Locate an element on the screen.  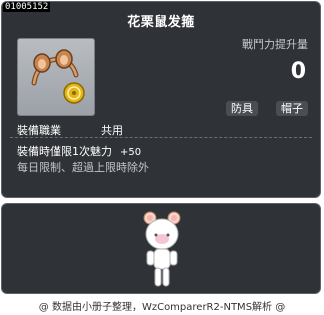
effect-line: 裝備時僅限1次魅力 +50 is located at coordinates (79, 151).